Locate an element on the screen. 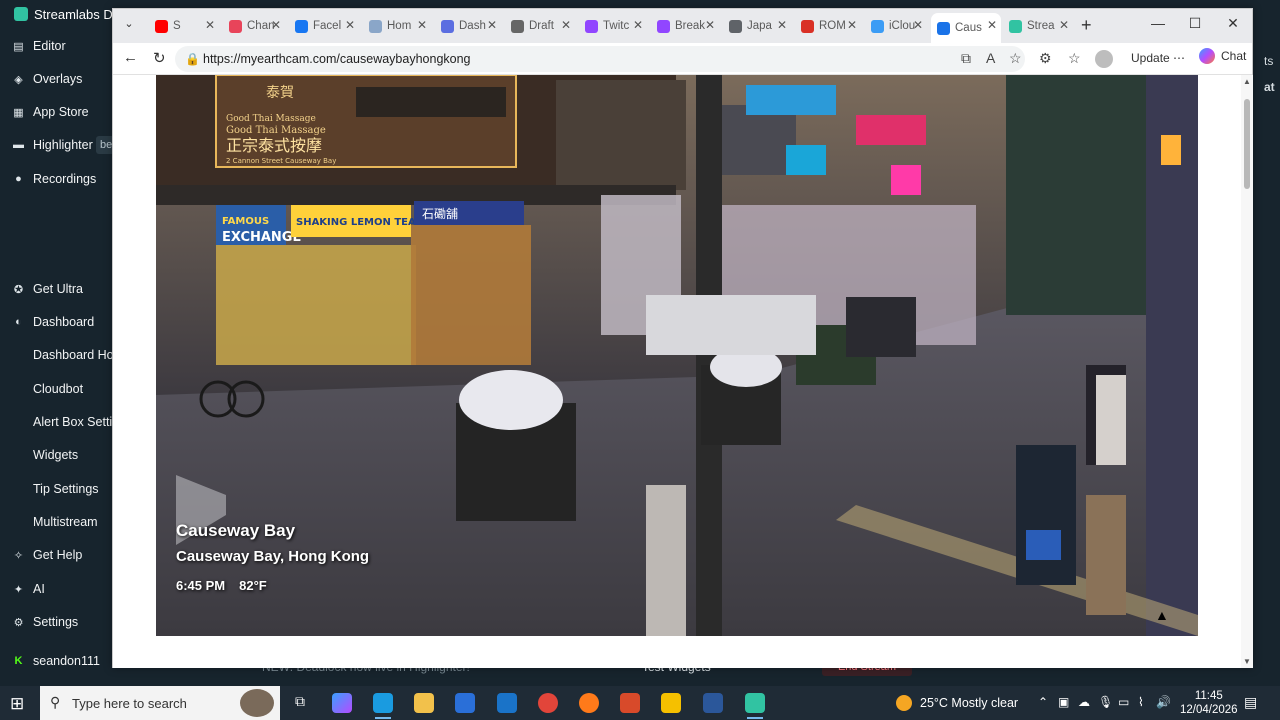 This screenshot has width=1280, height=720. nav-app-store: ▦ App Store is located at coordinates (50, 112).